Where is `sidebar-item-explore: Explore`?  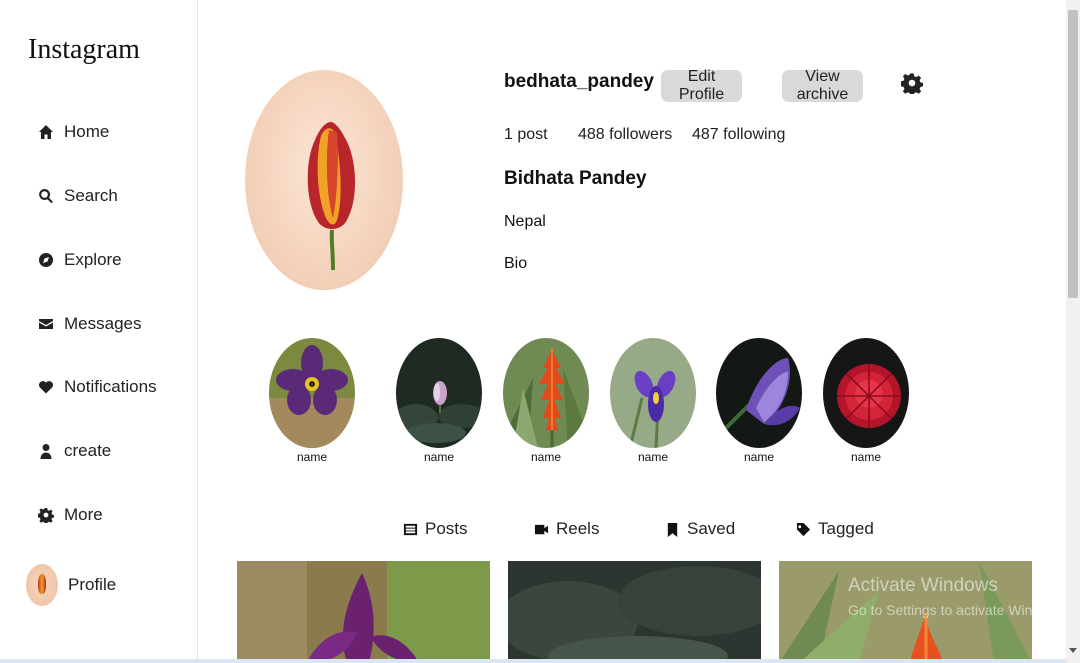 sidebar-item-explore: Explore is located at coordinates (80, 260).